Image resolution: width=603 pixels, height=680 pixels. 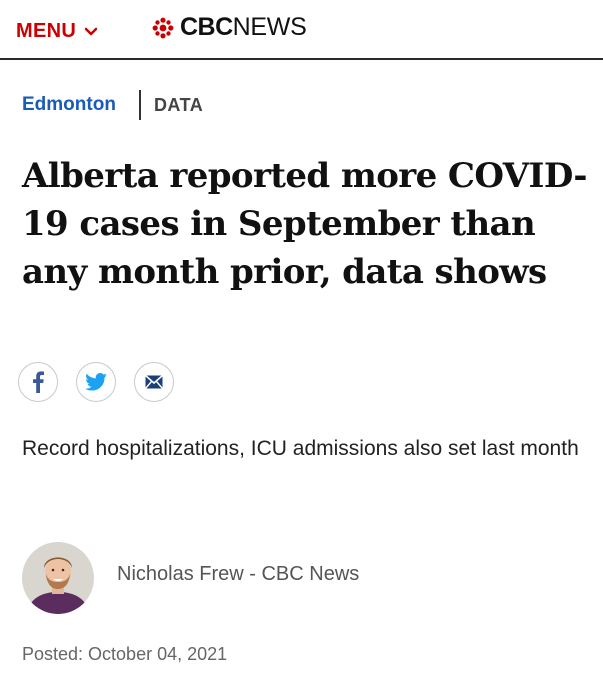 I want to click on share-twitter-button, so click(x=96, y=382).